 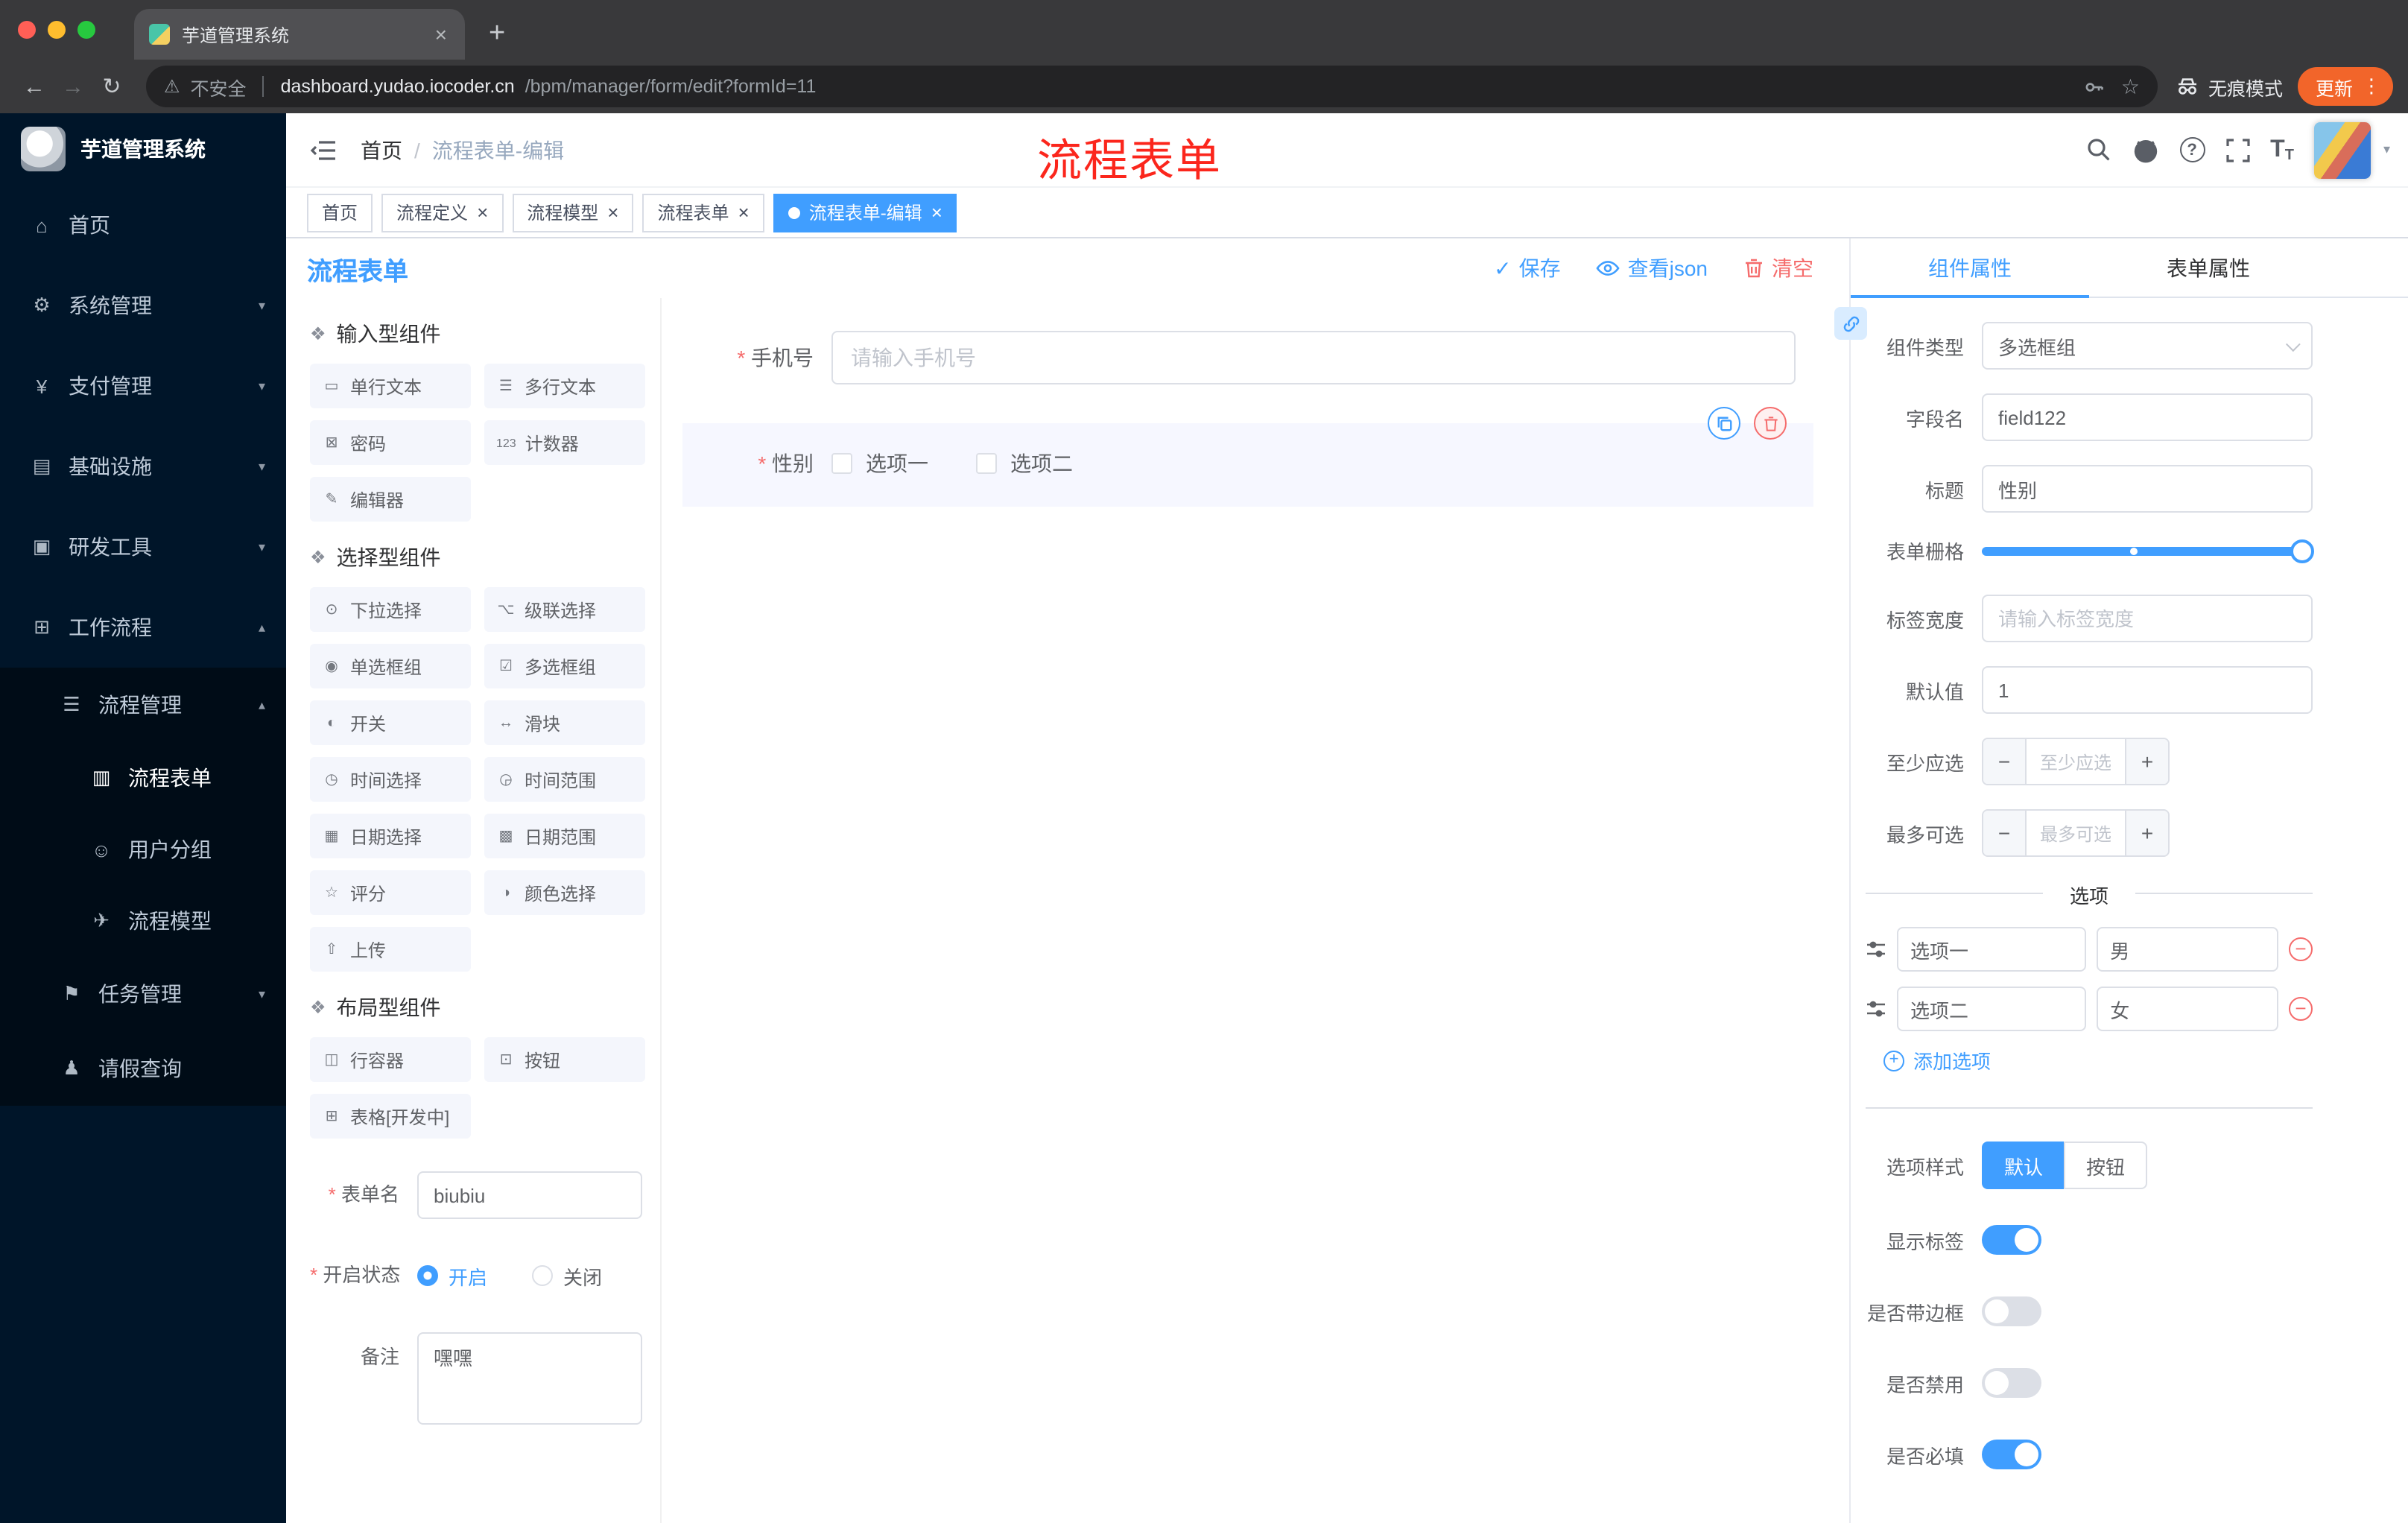 What do you see at coordinates (2095, 87) in the screenshot?
I see `password-key-icon` at bounding box center [2095, 87].